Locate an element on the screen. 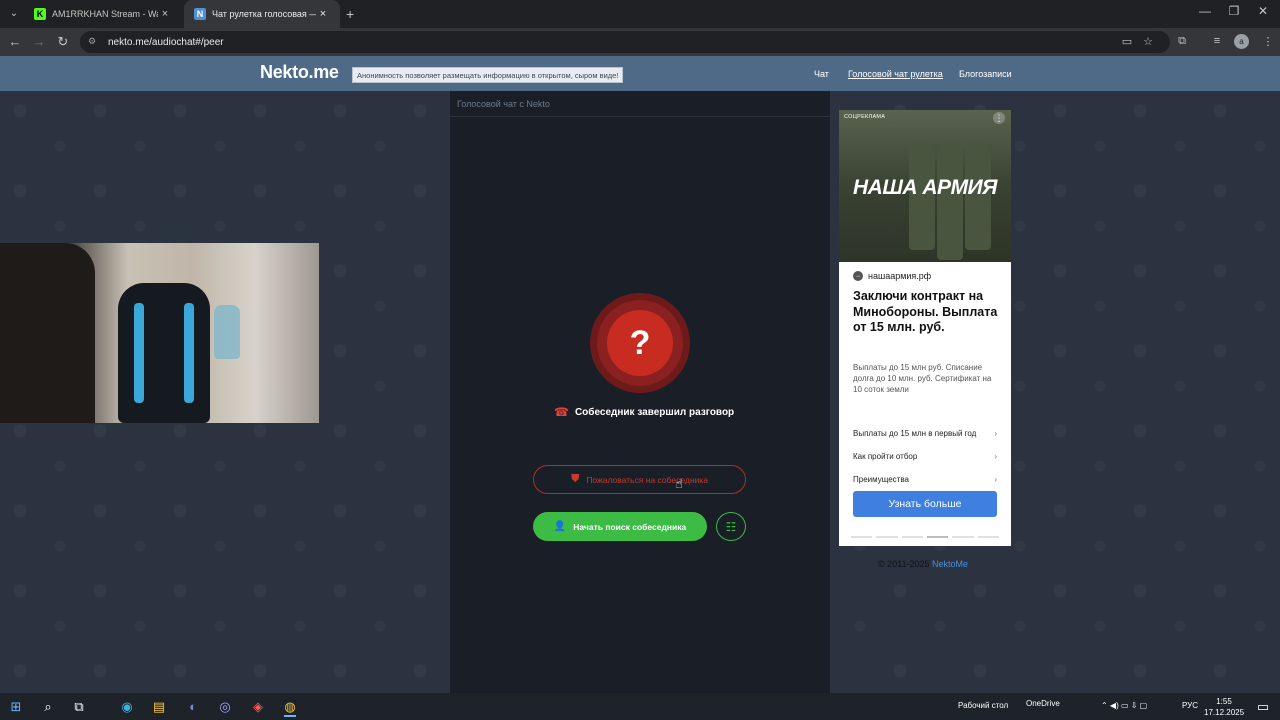 Image resolution: width=1280 pixels, height=720 pixels. tray-icons: ⌃ ◀) ▭ ⇩ ▢ is located at coordinates (1124, 705).